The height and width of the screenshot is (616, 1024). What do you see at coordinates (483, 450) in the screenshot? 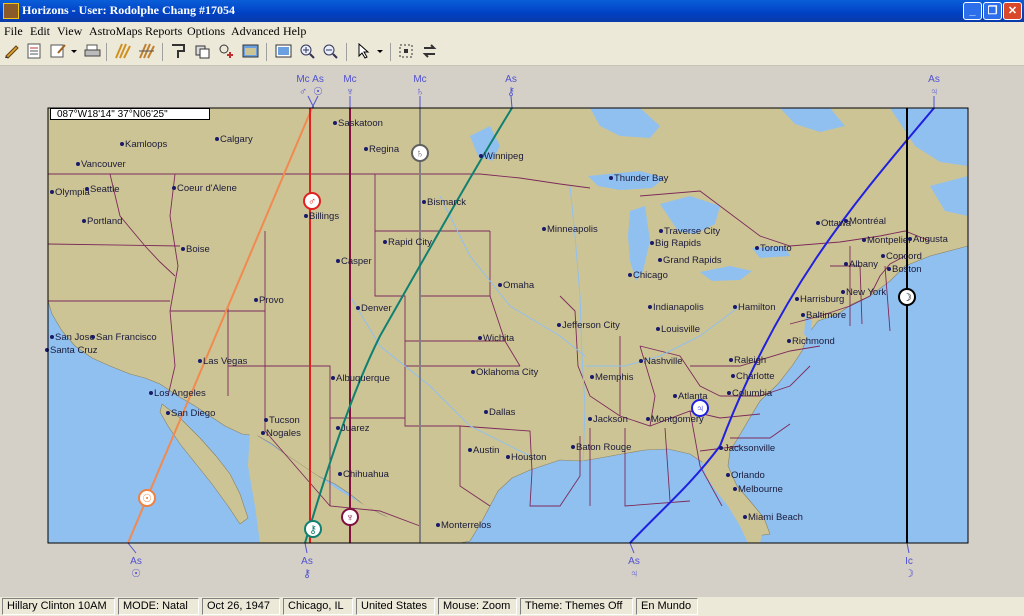
I see `city-austin: Austin` at bounding box center [483, 450].